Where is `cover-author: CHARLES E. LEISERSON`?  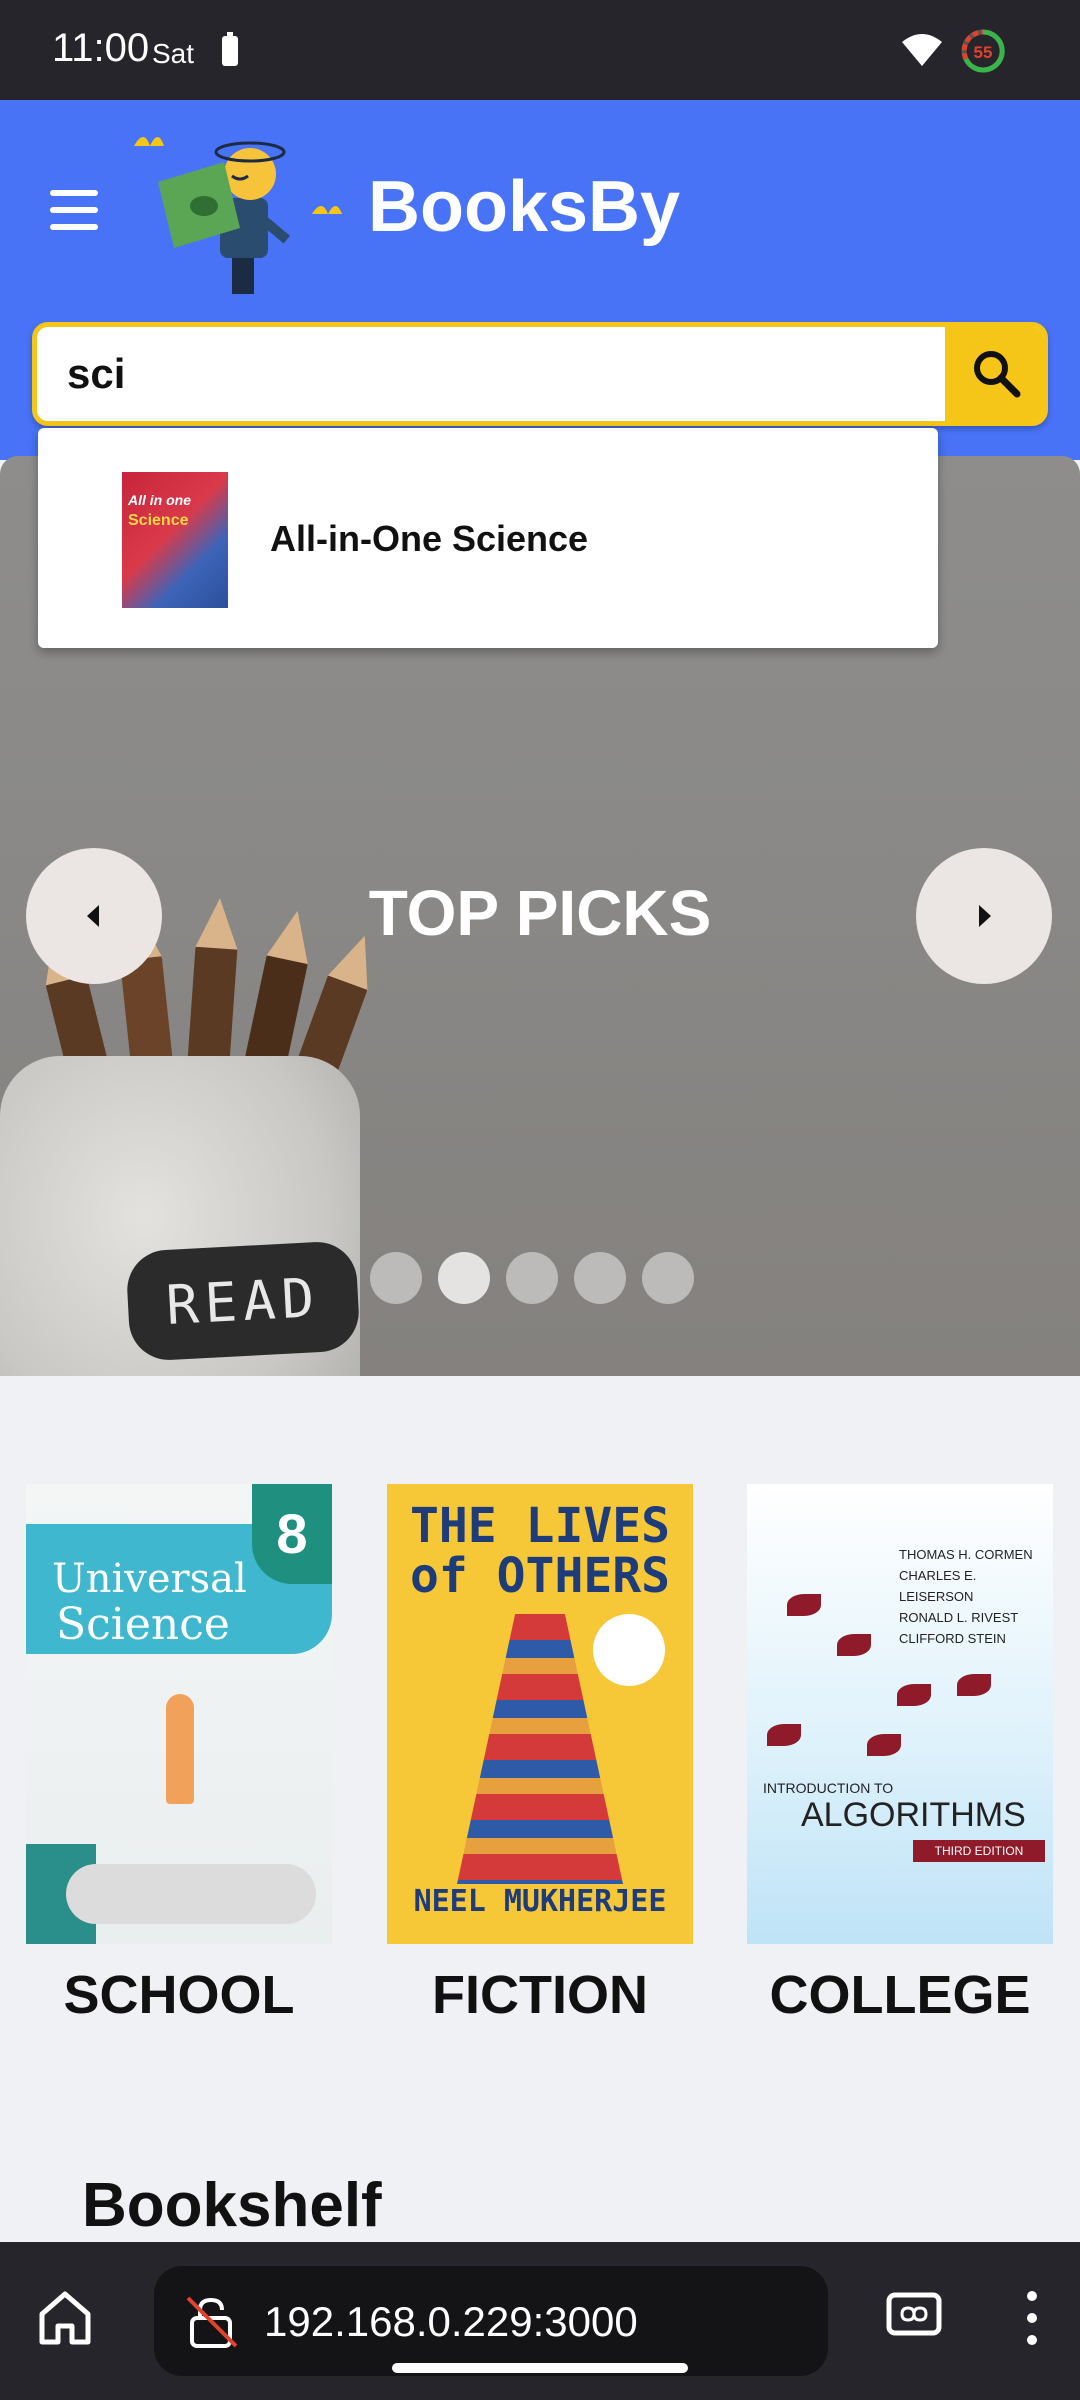 cover-author: CHARLES E. LEISERSON is located at coordinates (938, 1586).